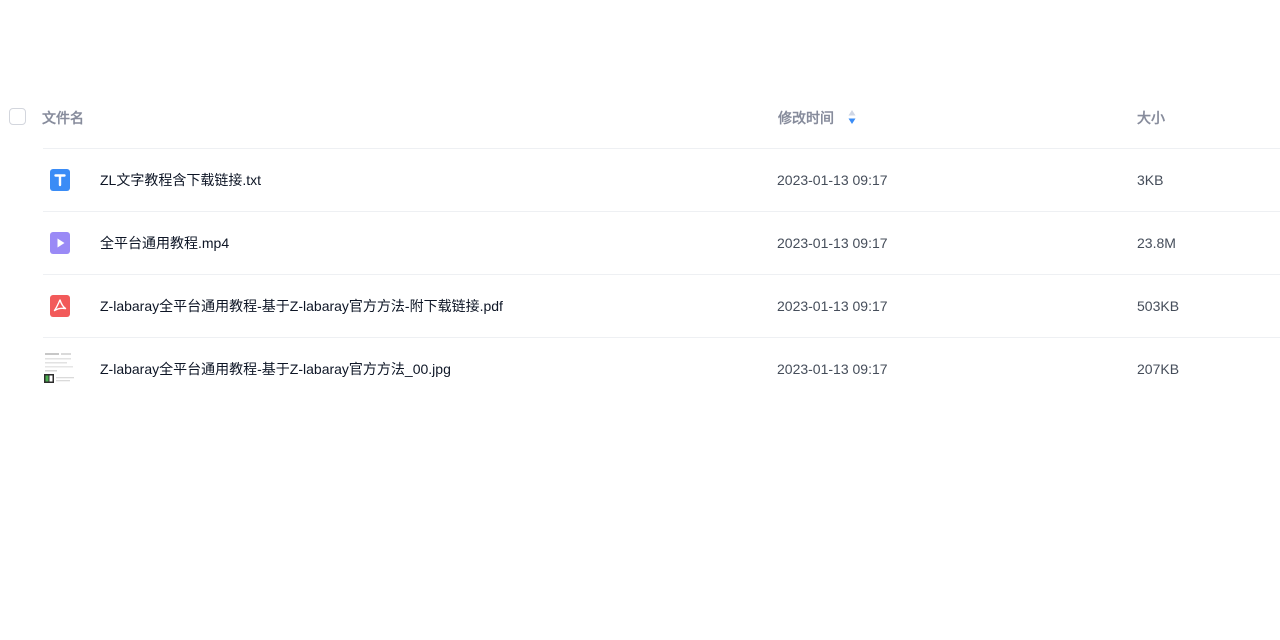  What do you see at coordinates (1158, 369) in the screenshot?
I see `file-size: 207KB` at bounding box center [1158, 369].